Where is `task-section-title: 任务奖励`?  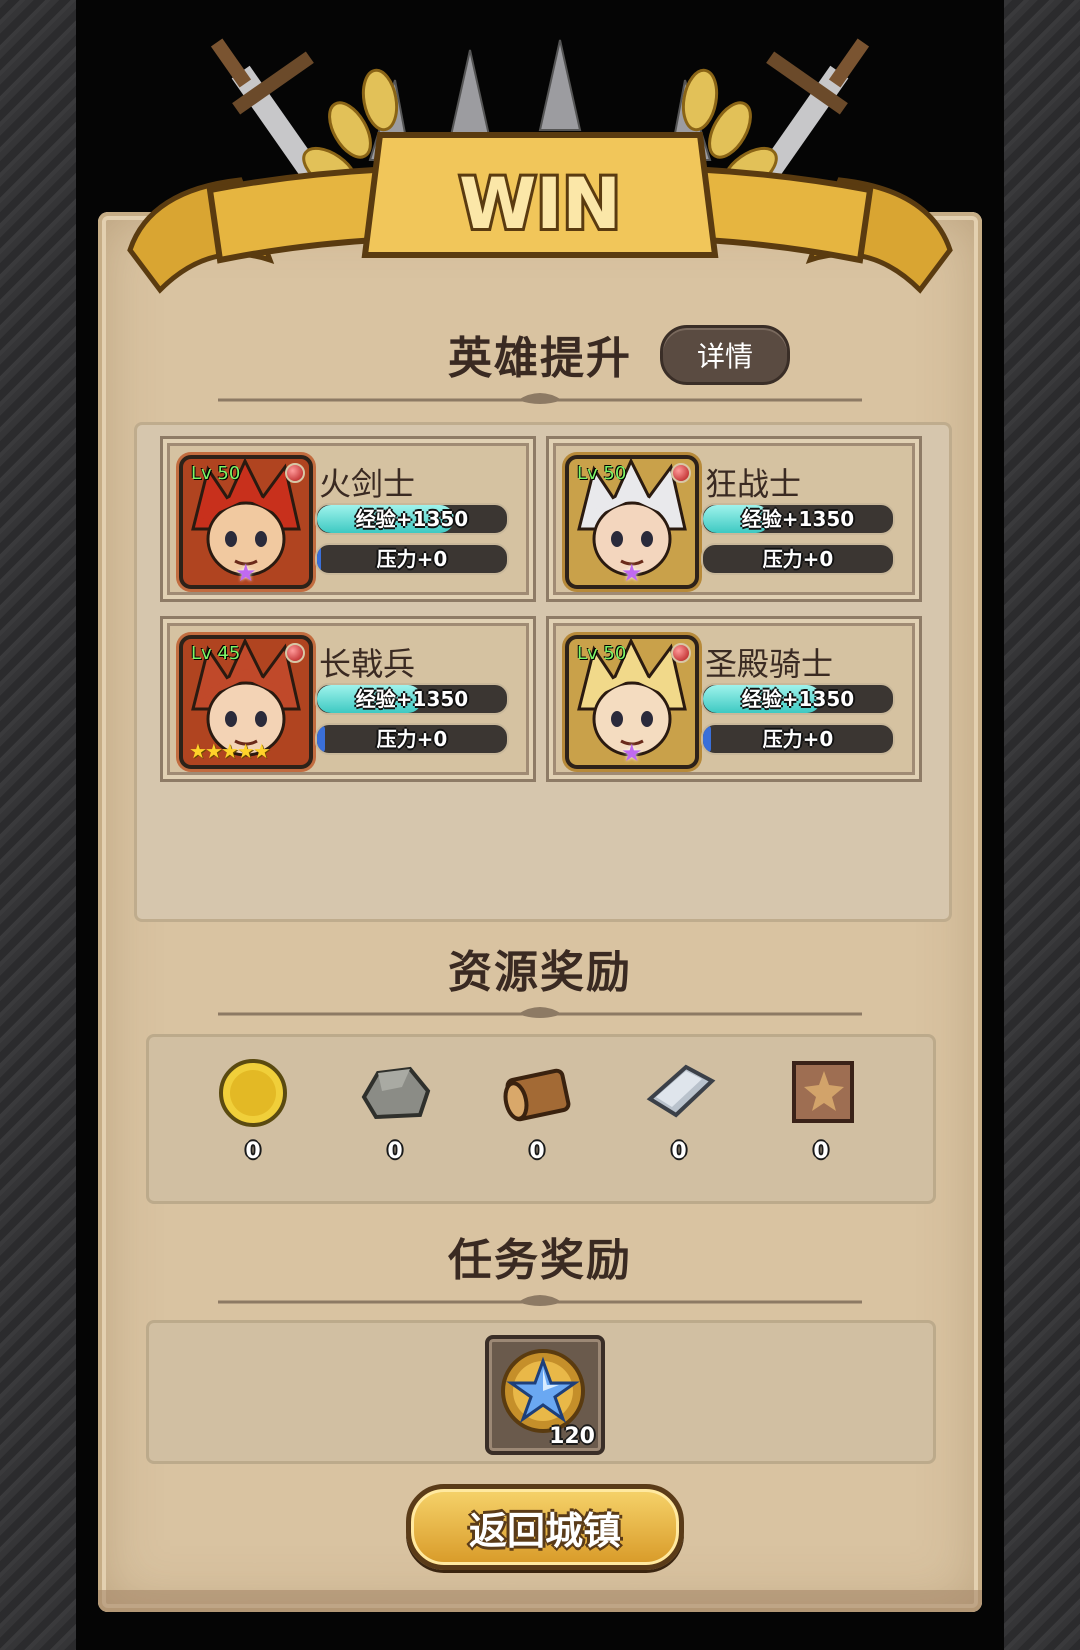 task-section-title: 任务奖励 is located at coordinates (540, 1260).